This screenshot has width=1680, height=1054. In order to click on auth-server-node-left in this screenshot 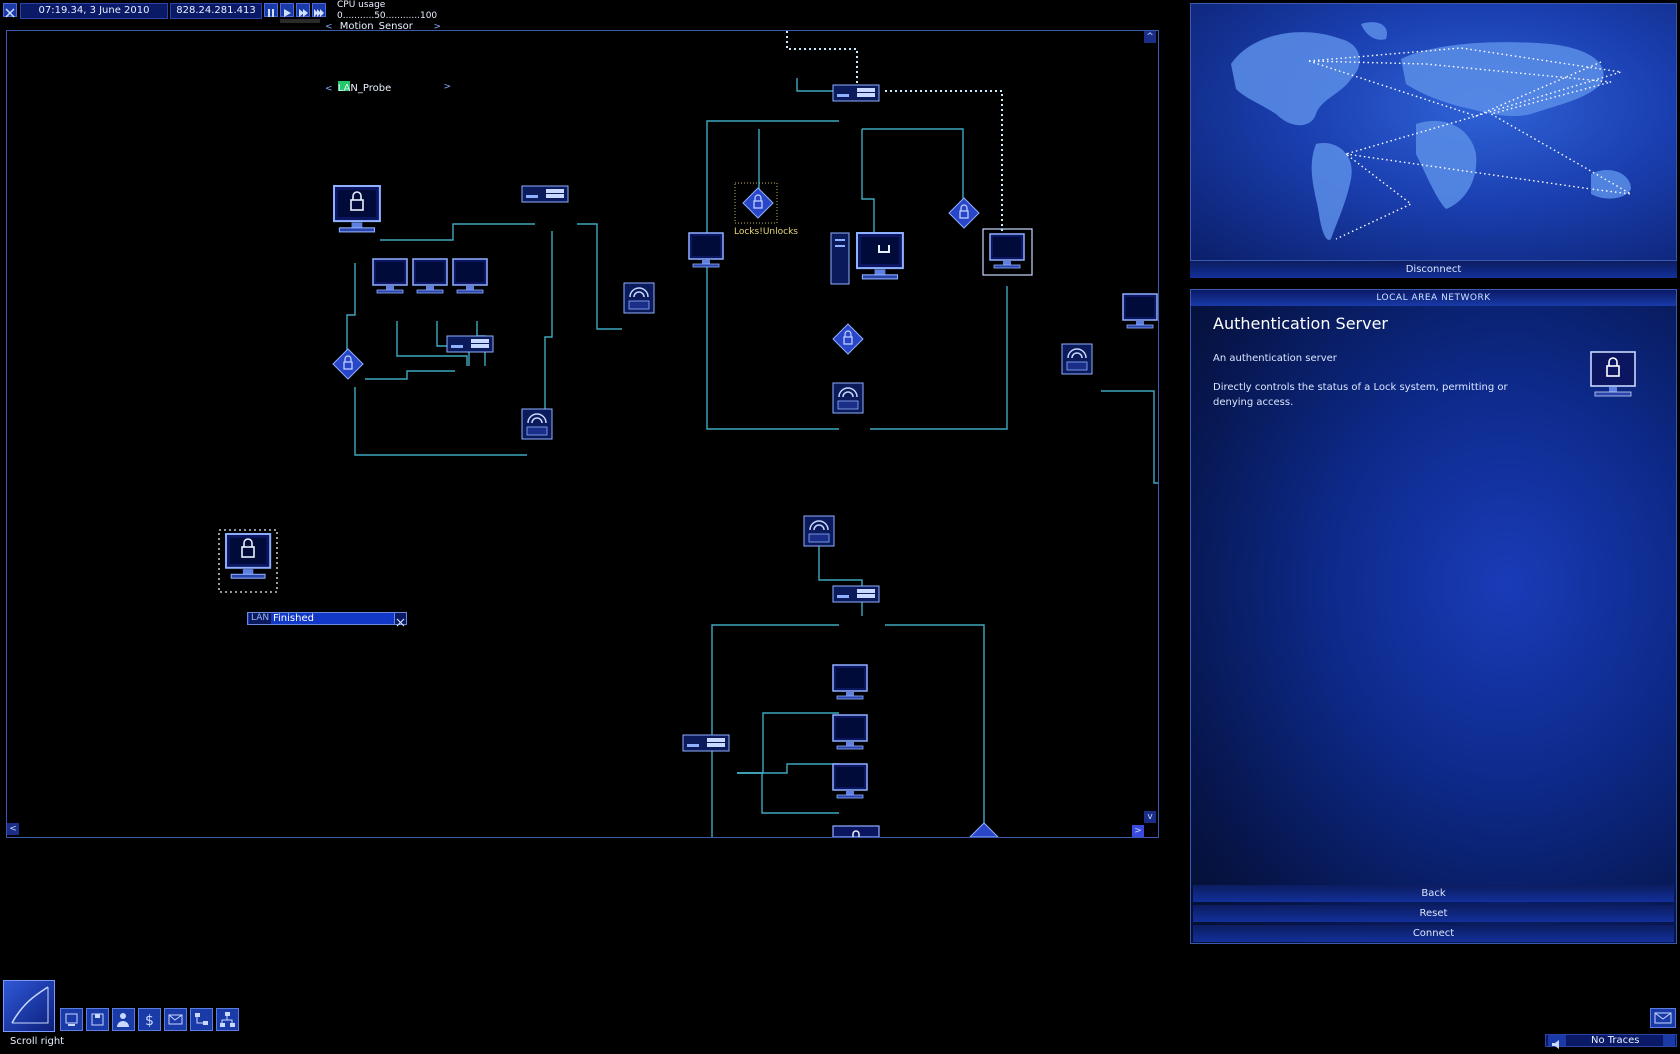, I will do `click(356, 208)`.